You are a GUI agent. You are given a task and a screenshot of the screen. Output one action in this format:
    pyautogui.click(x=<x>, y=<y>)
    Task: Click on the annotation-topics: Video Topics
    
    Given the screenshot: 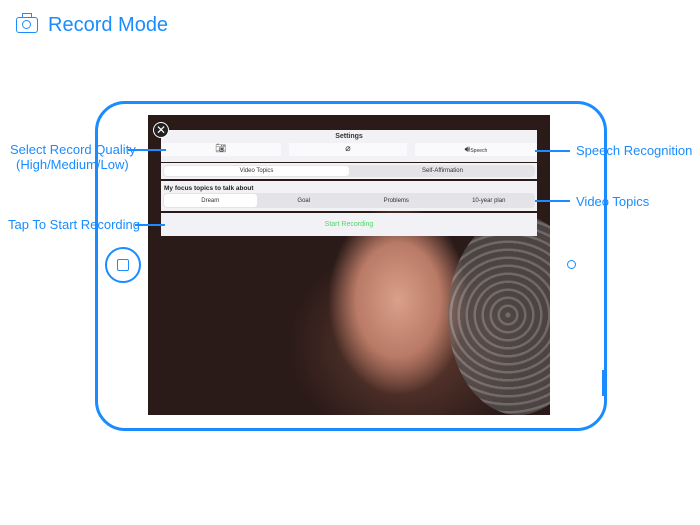 What is the action you would take?
    pyautogui.click(x=613, y=201)
    